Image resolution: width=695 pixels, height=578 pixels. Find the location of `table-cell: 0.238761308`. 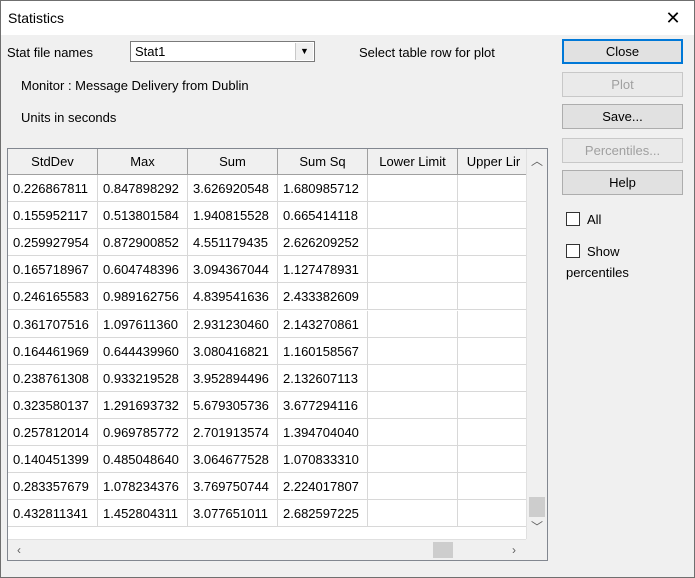

table-cell: 0.238761308 is located at coordinates (53, 378).